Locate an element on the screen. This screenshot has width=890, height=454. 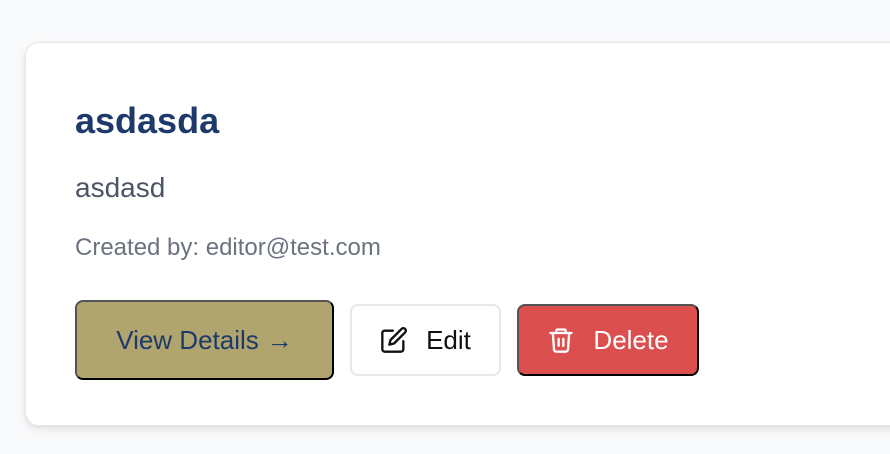
arrow-right-icon: → is located at coordinates (279, 339).